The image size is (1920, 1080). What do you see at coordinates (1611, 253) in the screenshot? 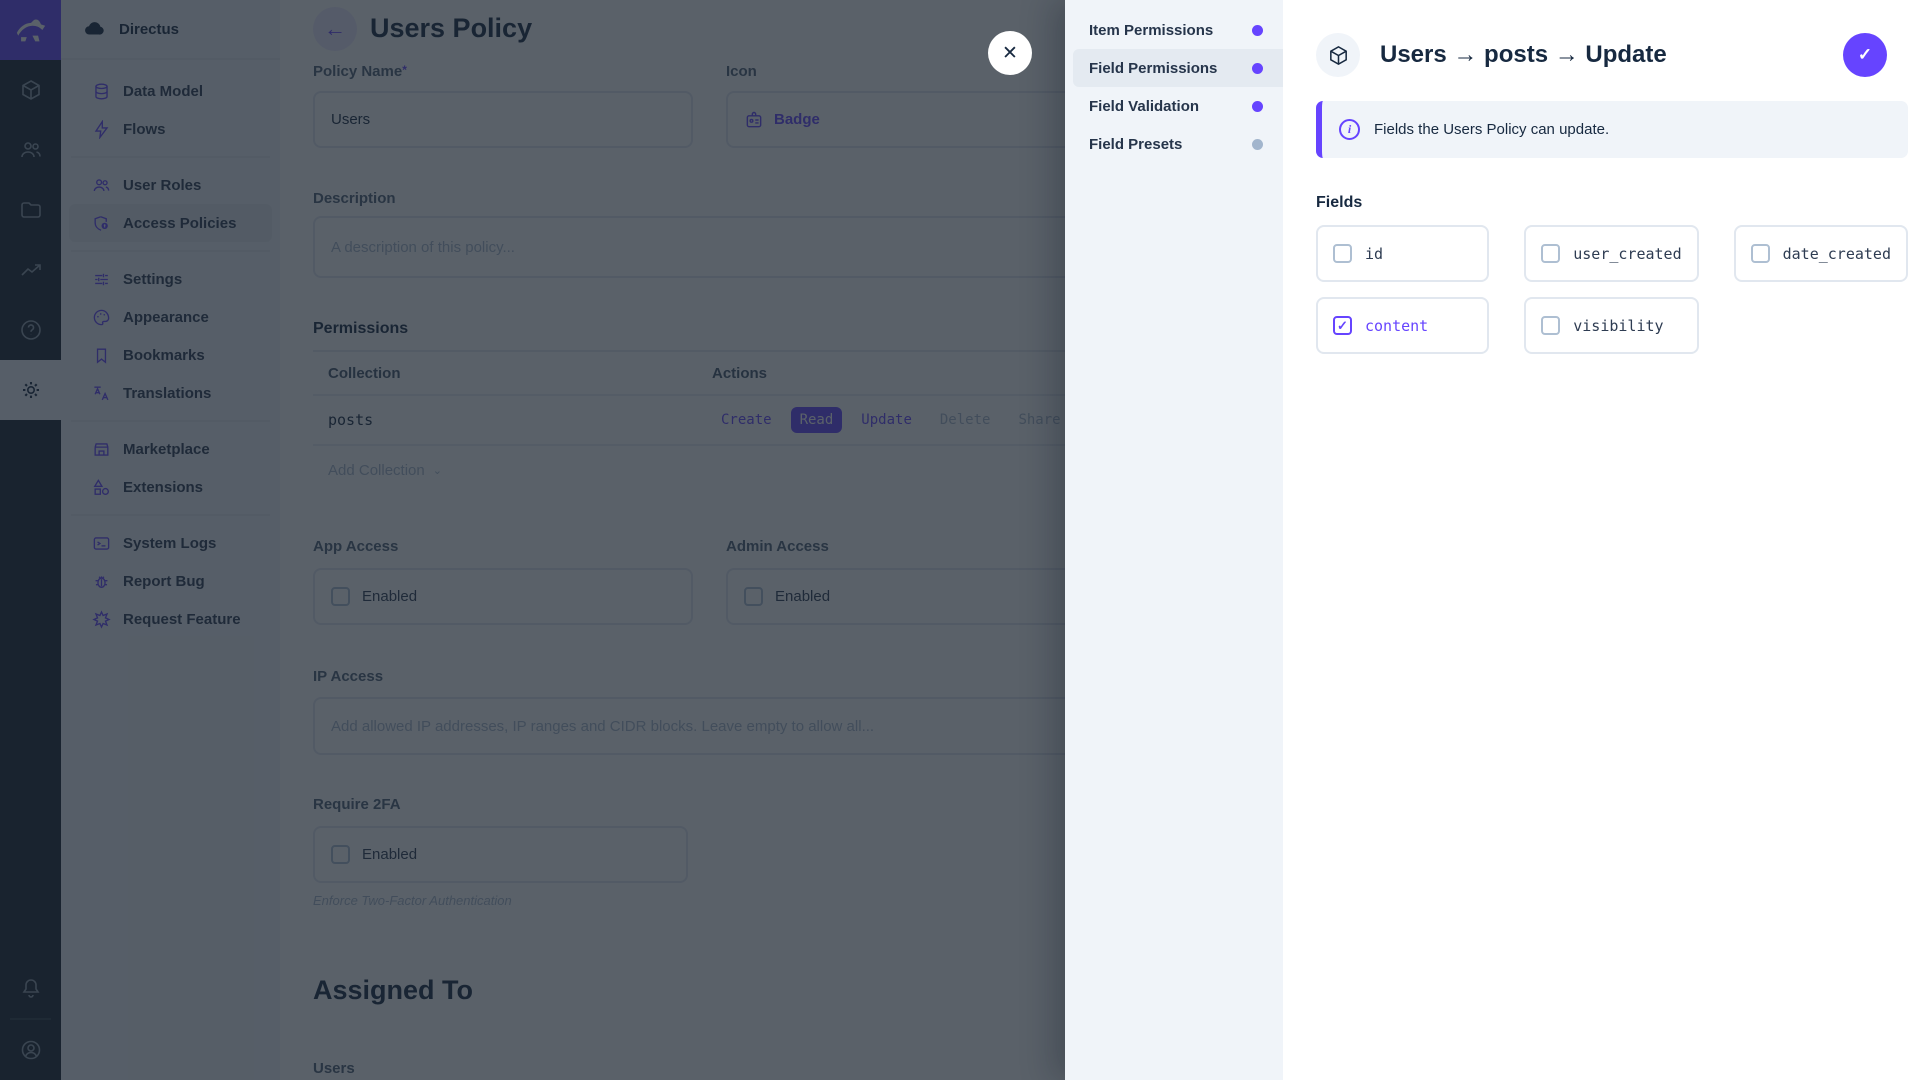
I see `field-card-user-created: ✓ user_created` at bounding box center [1611, 253].